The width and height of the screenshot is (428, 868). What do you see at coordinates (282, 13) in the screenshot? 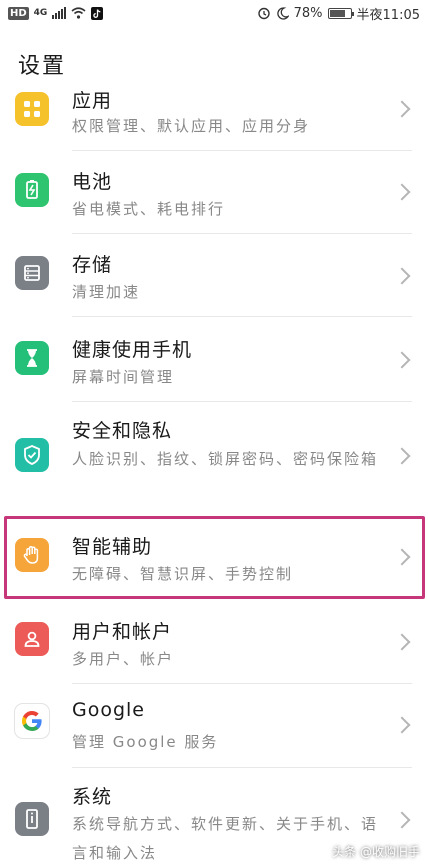
I see `moon-icon` at bounding box center [282, 13].